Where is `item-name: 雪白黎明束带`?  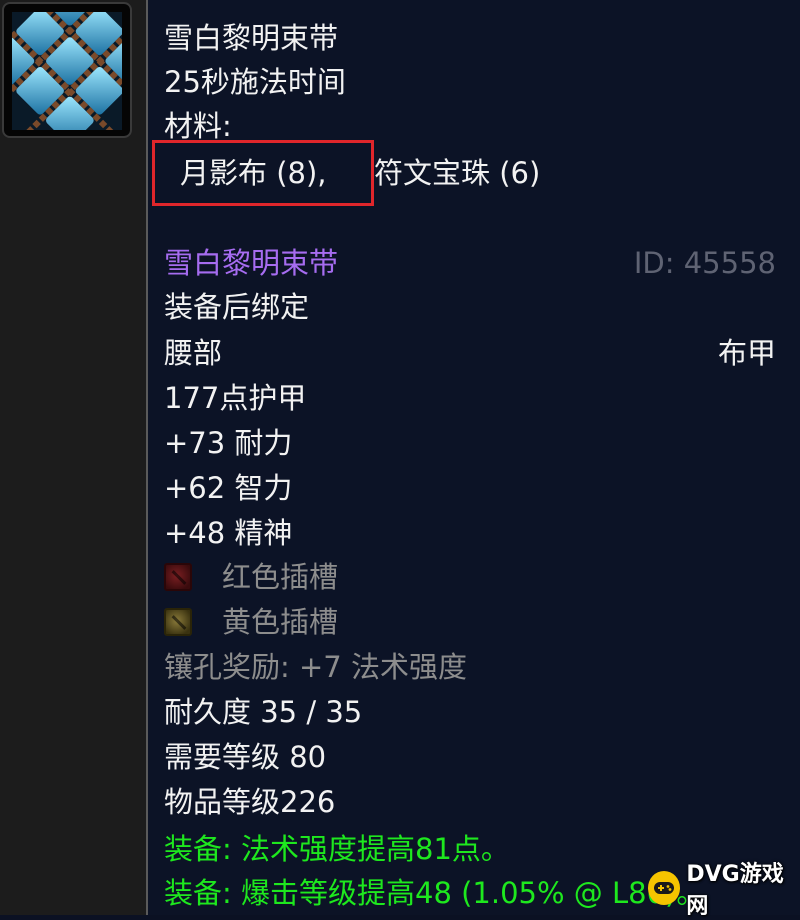 item-name: 雪白黎明束带 is located at coordinates (251, 263).